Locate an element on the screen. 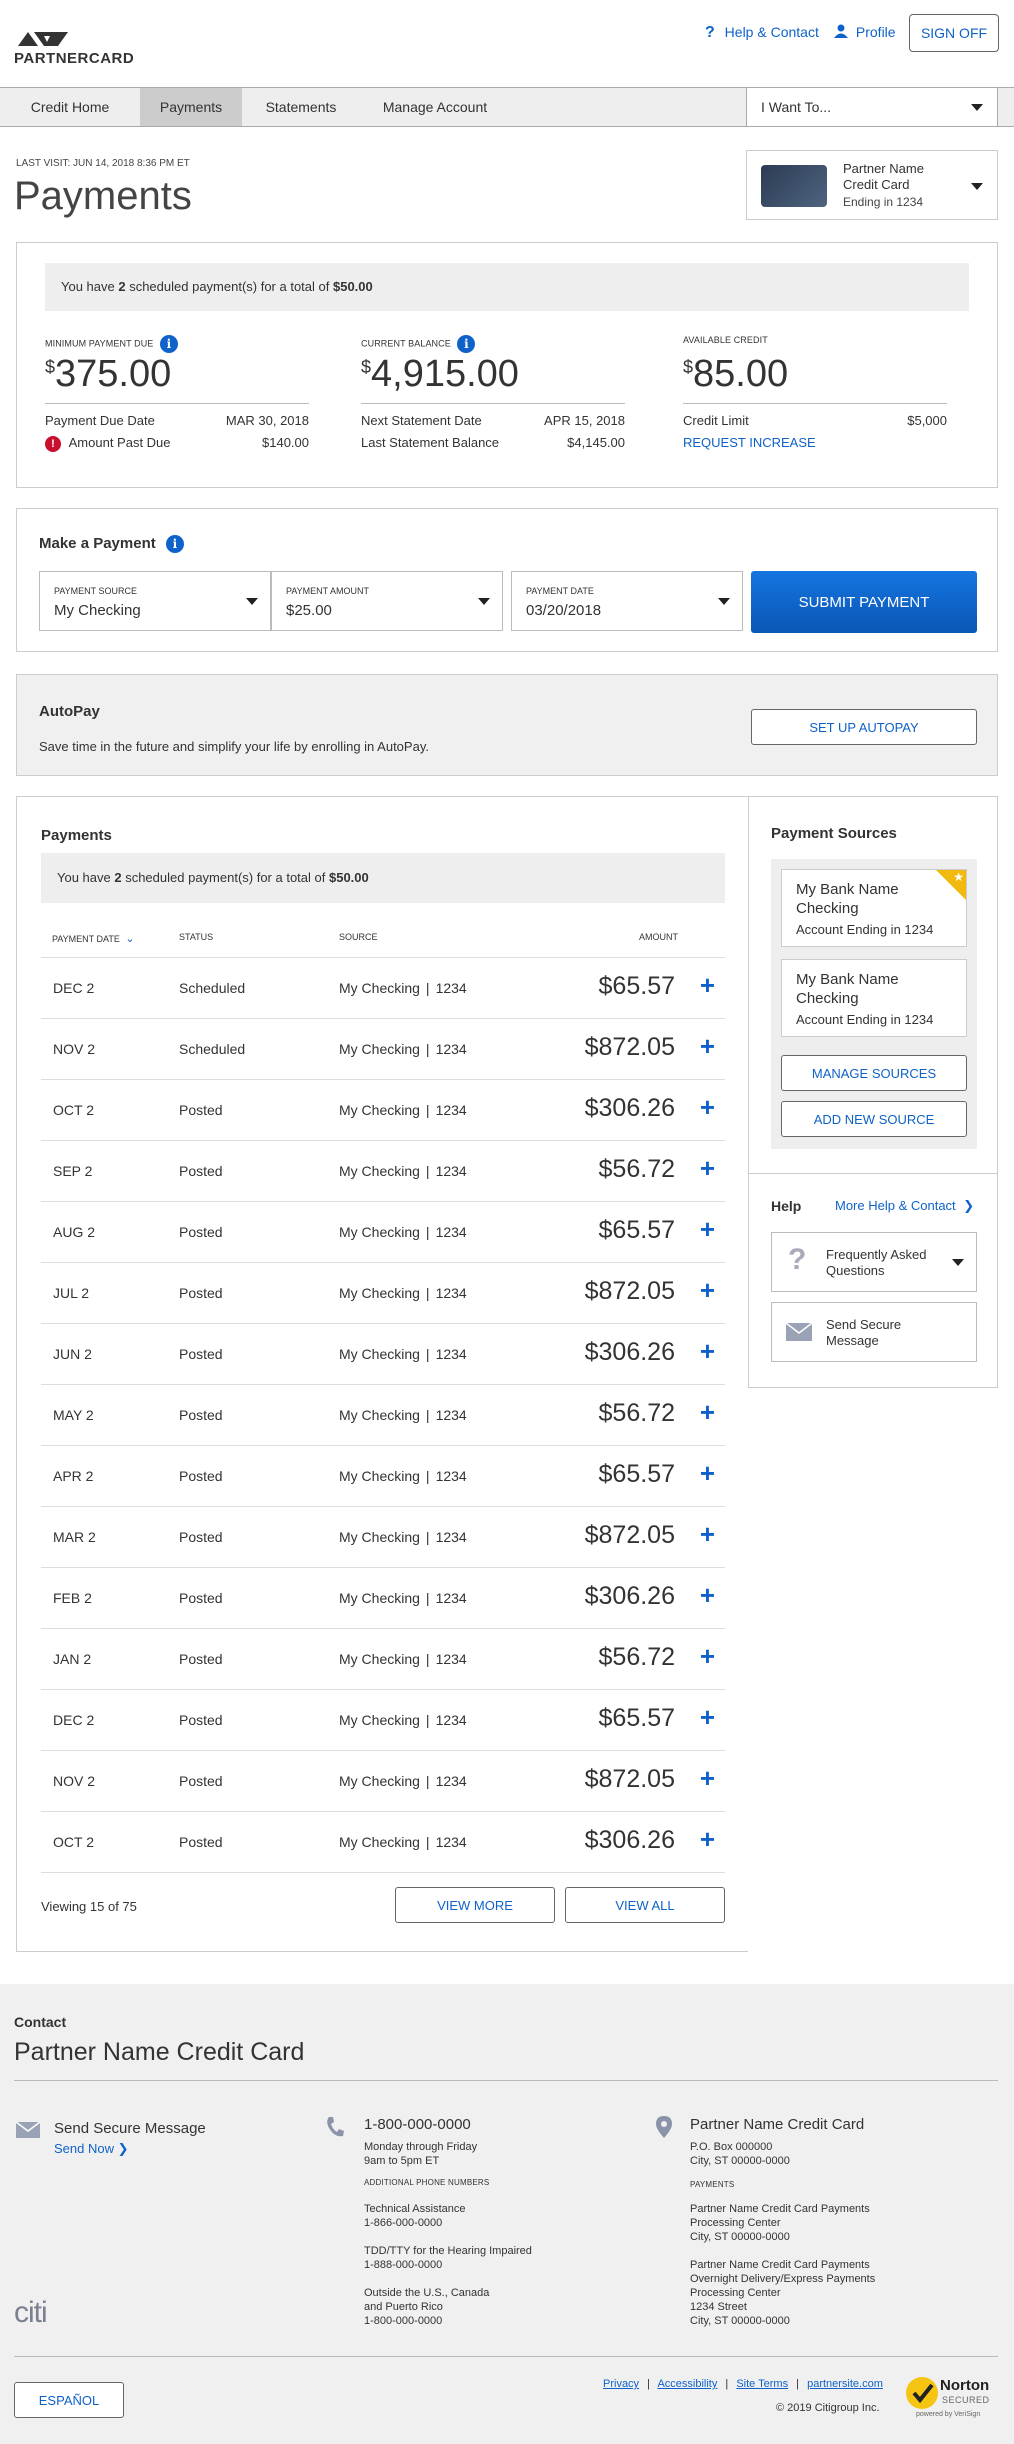 This screenshot has height=2444, width=1014. nav-manage-account: Manage Account is located at coordinates (435, 107).